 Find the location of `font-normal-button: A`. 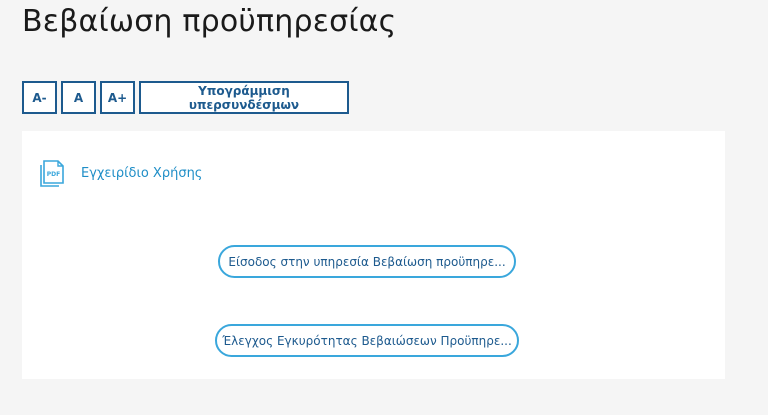

font-normal-button: A is located at coordinates (78, 97).